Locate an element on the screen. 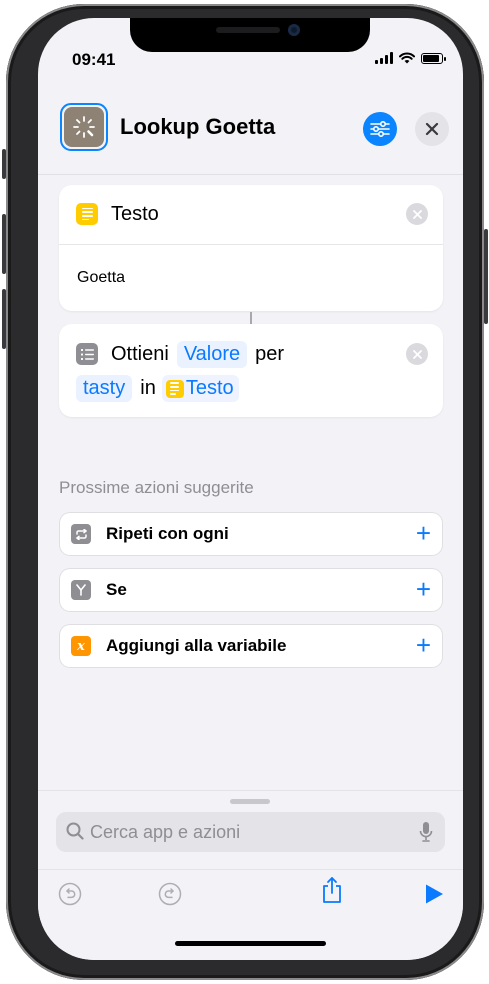 The width and height of the screenshot is (489, 984). shortcut-title: Lookup Goetta is located at coordinates (198, 126).